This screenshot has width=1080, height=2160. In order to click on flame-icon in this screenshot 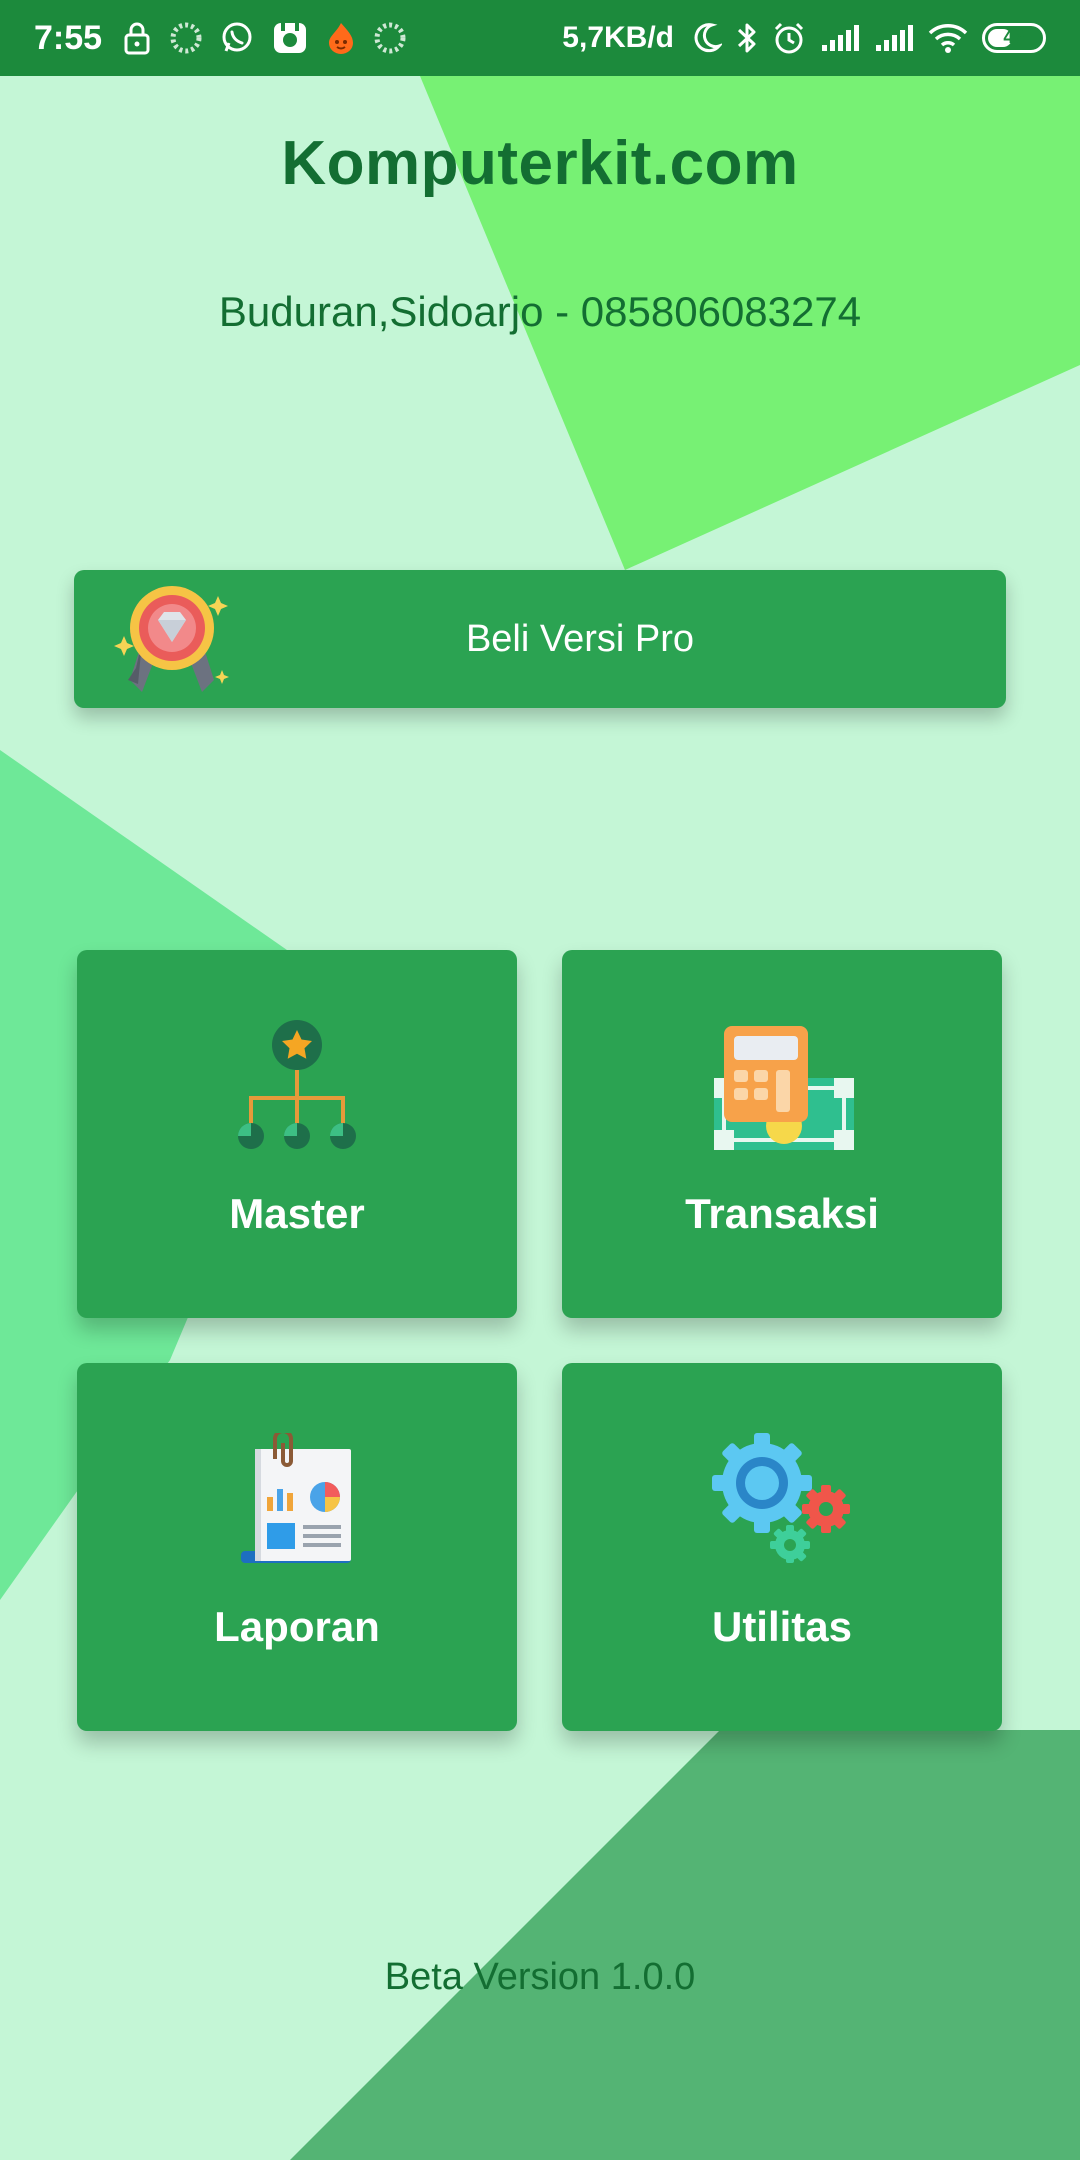, I will do `click(341, 38)`.